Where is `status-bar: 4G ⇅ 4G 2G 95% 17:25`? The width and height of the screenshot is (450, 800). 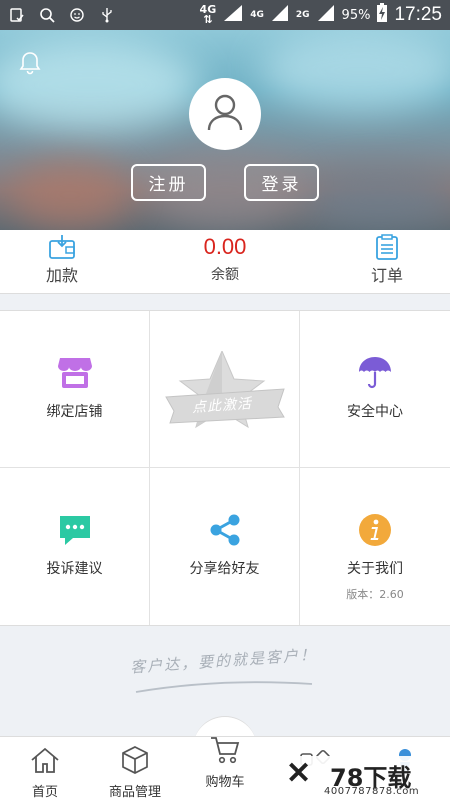
status-bar: 4G ⇅ 4G 2G 95% 17:25 is located at coordinates (225, 15).